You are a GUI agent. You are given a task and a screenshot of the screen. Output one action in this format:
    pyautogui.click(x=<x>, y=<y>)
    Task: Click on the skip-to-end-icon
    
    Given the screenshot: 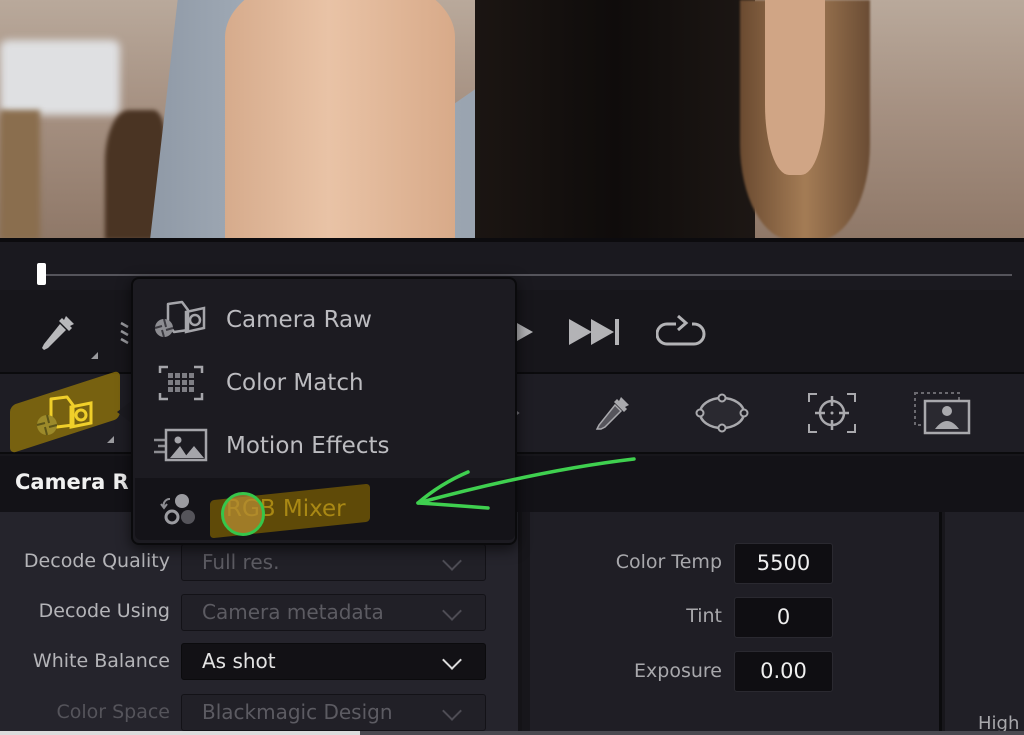 What is the action you would take?
    pyautogui.click(x=594, y=332)
    